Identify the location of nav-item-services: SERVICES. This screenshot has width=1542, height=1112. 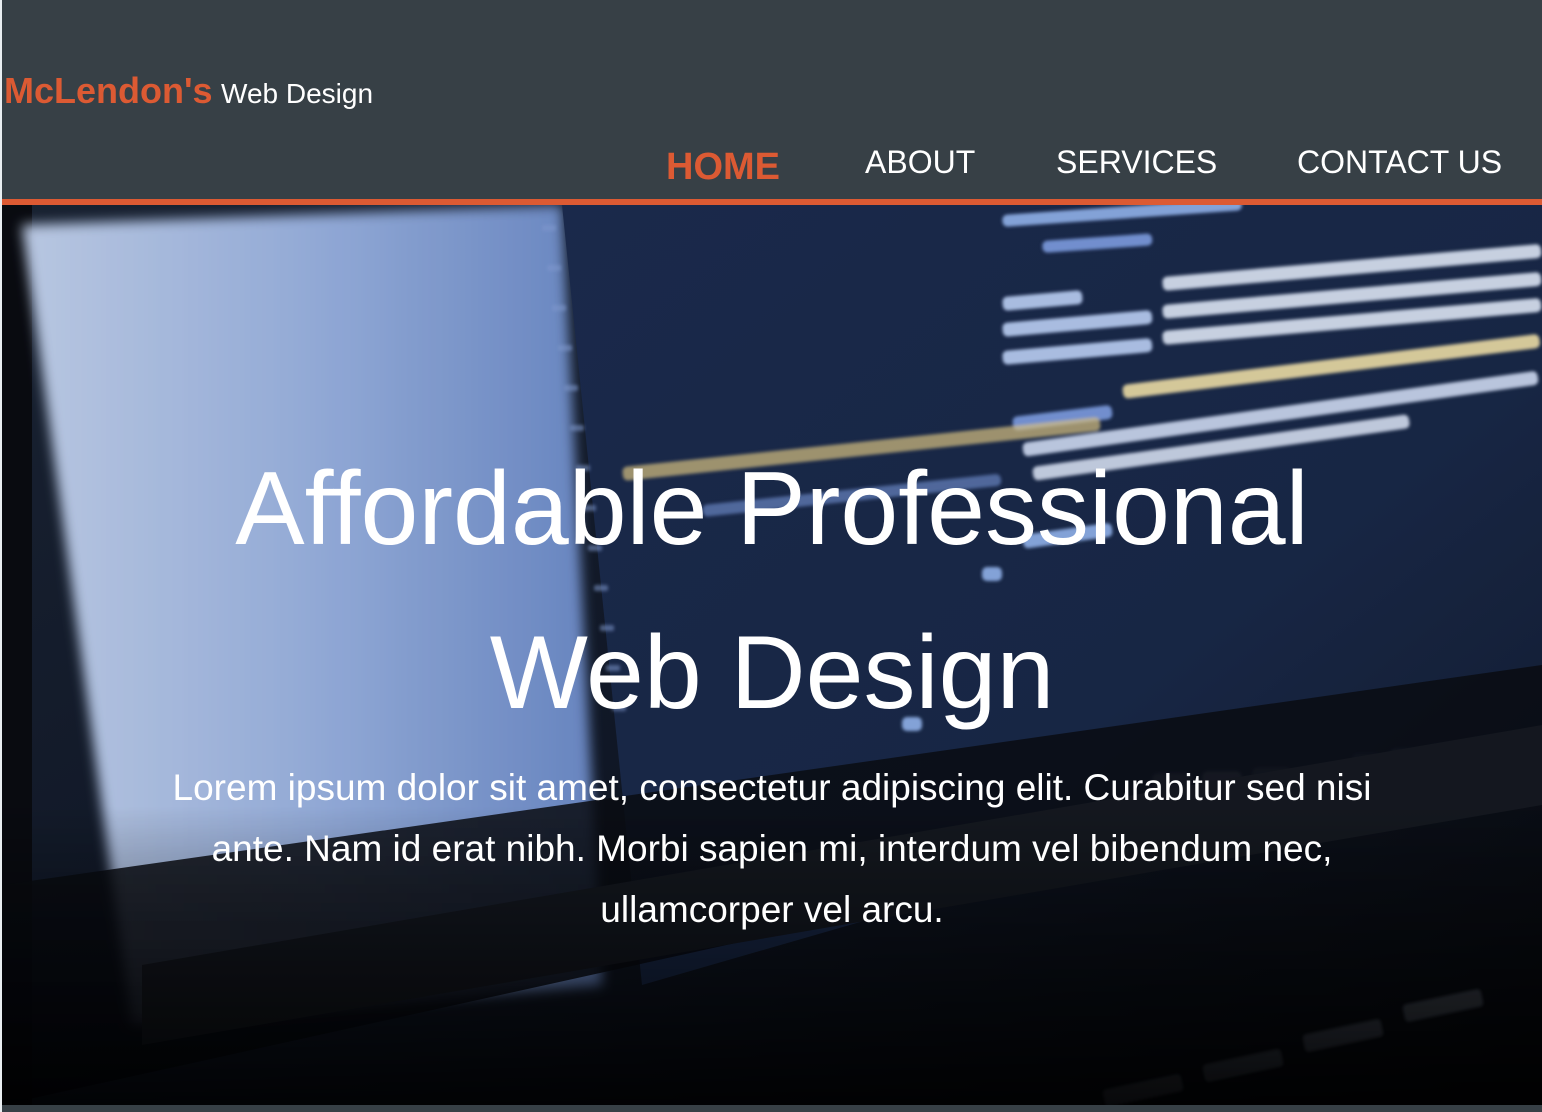
(1136, 162).